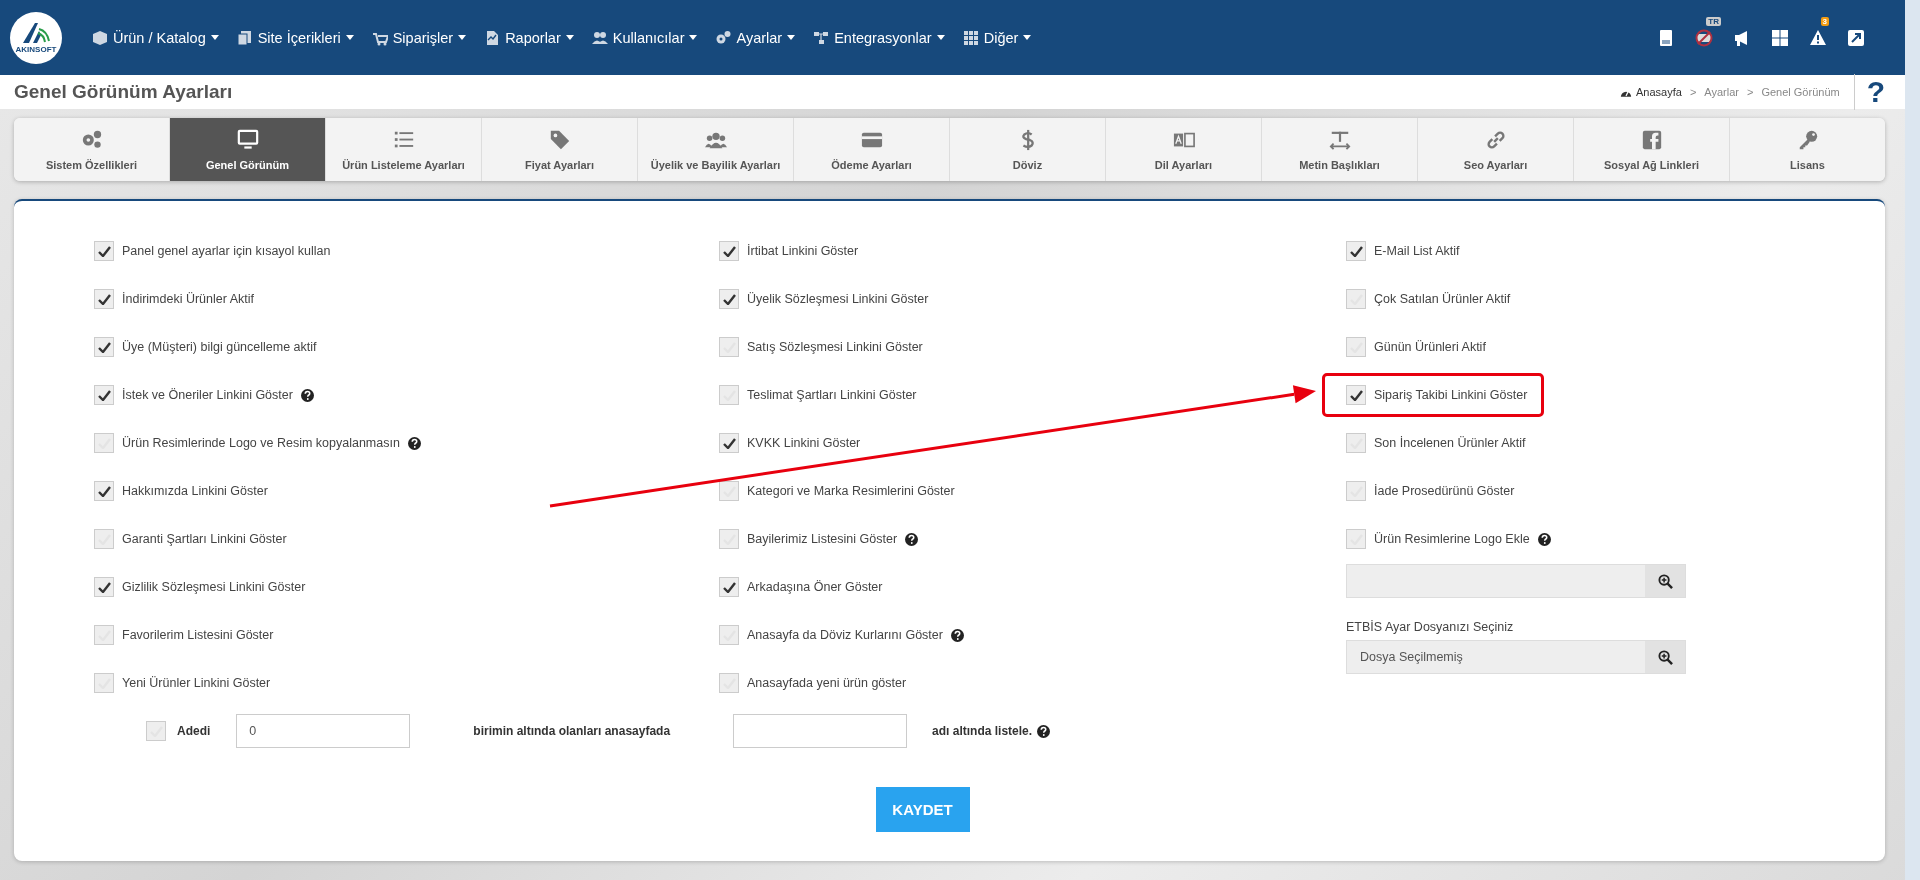 Image resolution: width=1920 pixels, height=880 pixels. Describe the element at coordinates (827, 683) in the screenshot. I see `checkbox-label: Anasayfada yeni ürün göster` at that location.